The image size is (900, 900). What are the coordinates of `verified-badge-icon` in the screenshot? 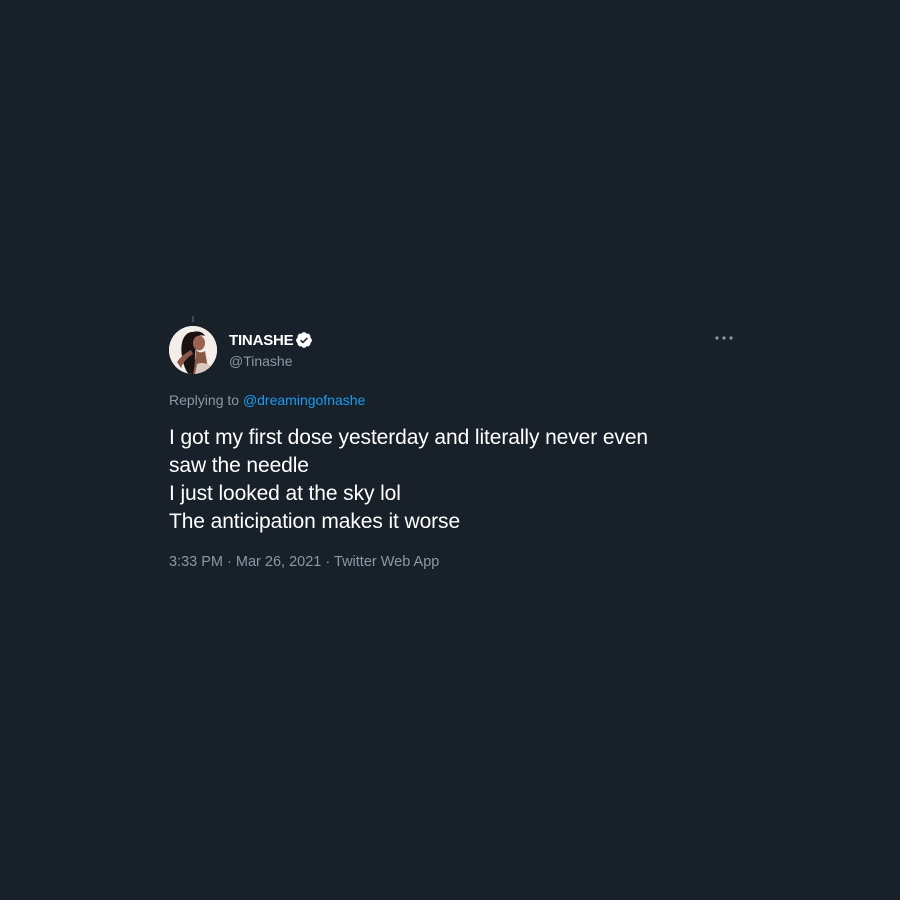 It's located at (304, 340).